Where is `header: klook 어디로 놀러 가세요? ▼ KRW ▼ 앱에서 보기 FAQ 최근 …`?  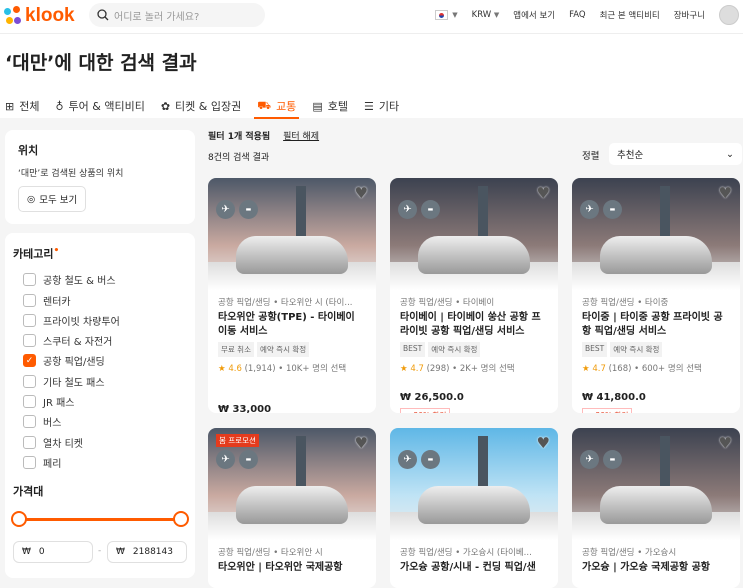 header: klook 어디로 놀러 가세요? ▼ KRW ▼ 앱에서 보기 FAQ 최근 … is located at coordinates (371, 17).